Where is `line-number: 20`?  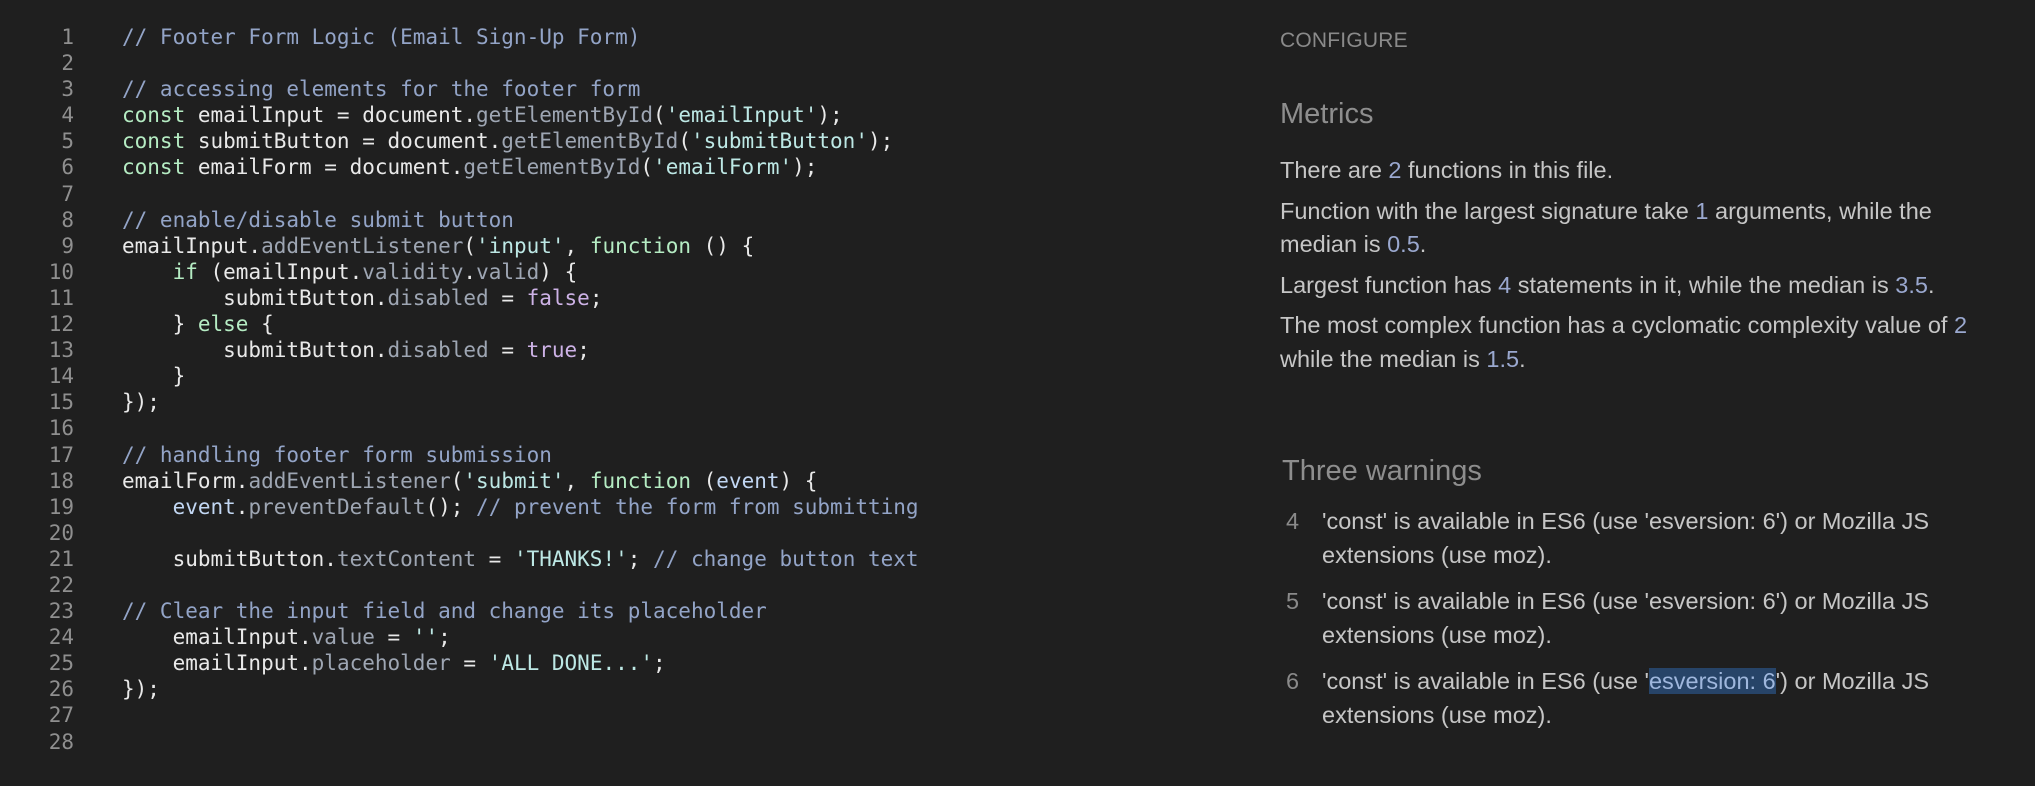
line-number: 20 is located at coordinates (61, 532).